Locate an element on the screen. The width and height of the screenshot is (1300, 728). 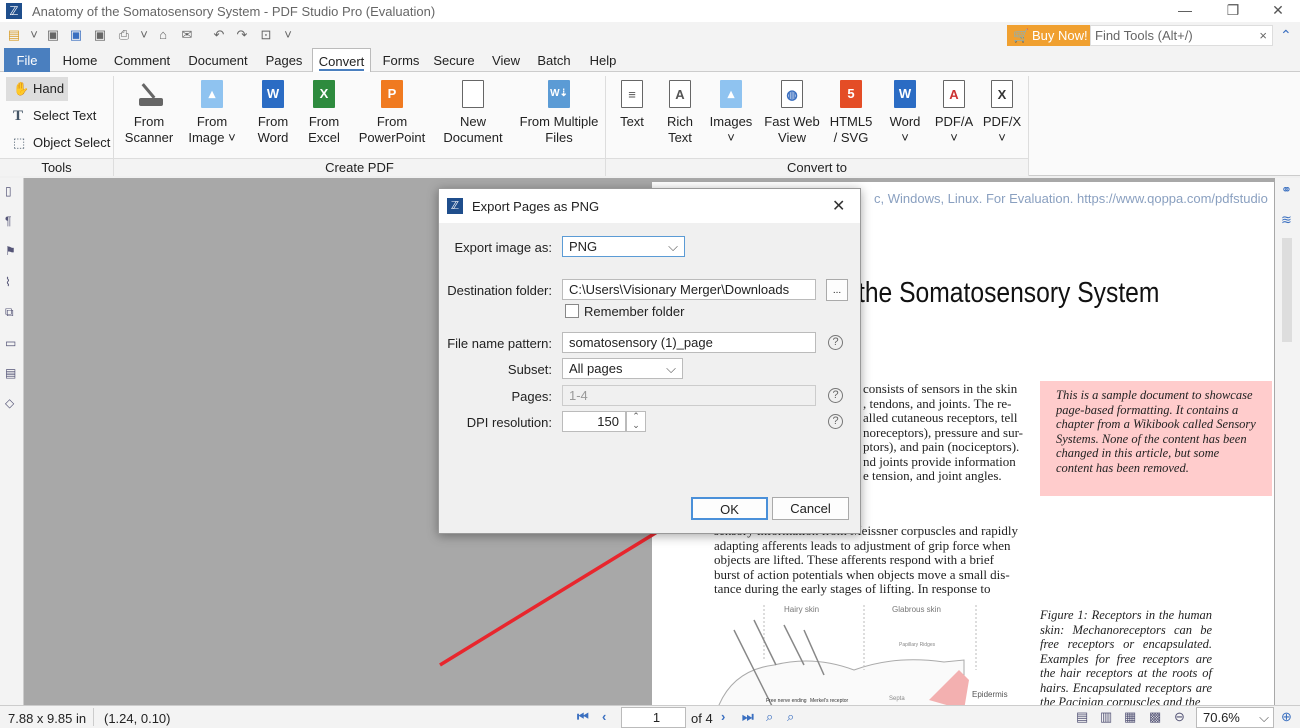
zoom-in-icon: ⊕ is located at coordinates (1286, 717).